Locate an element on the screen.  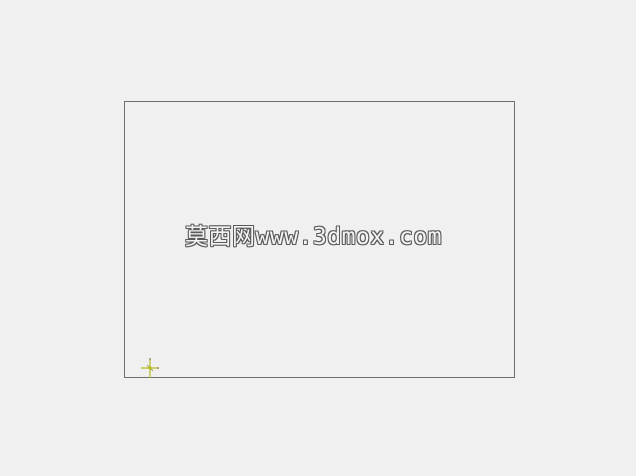
axis-gizmo-icon is located at coordinates (150, 368).